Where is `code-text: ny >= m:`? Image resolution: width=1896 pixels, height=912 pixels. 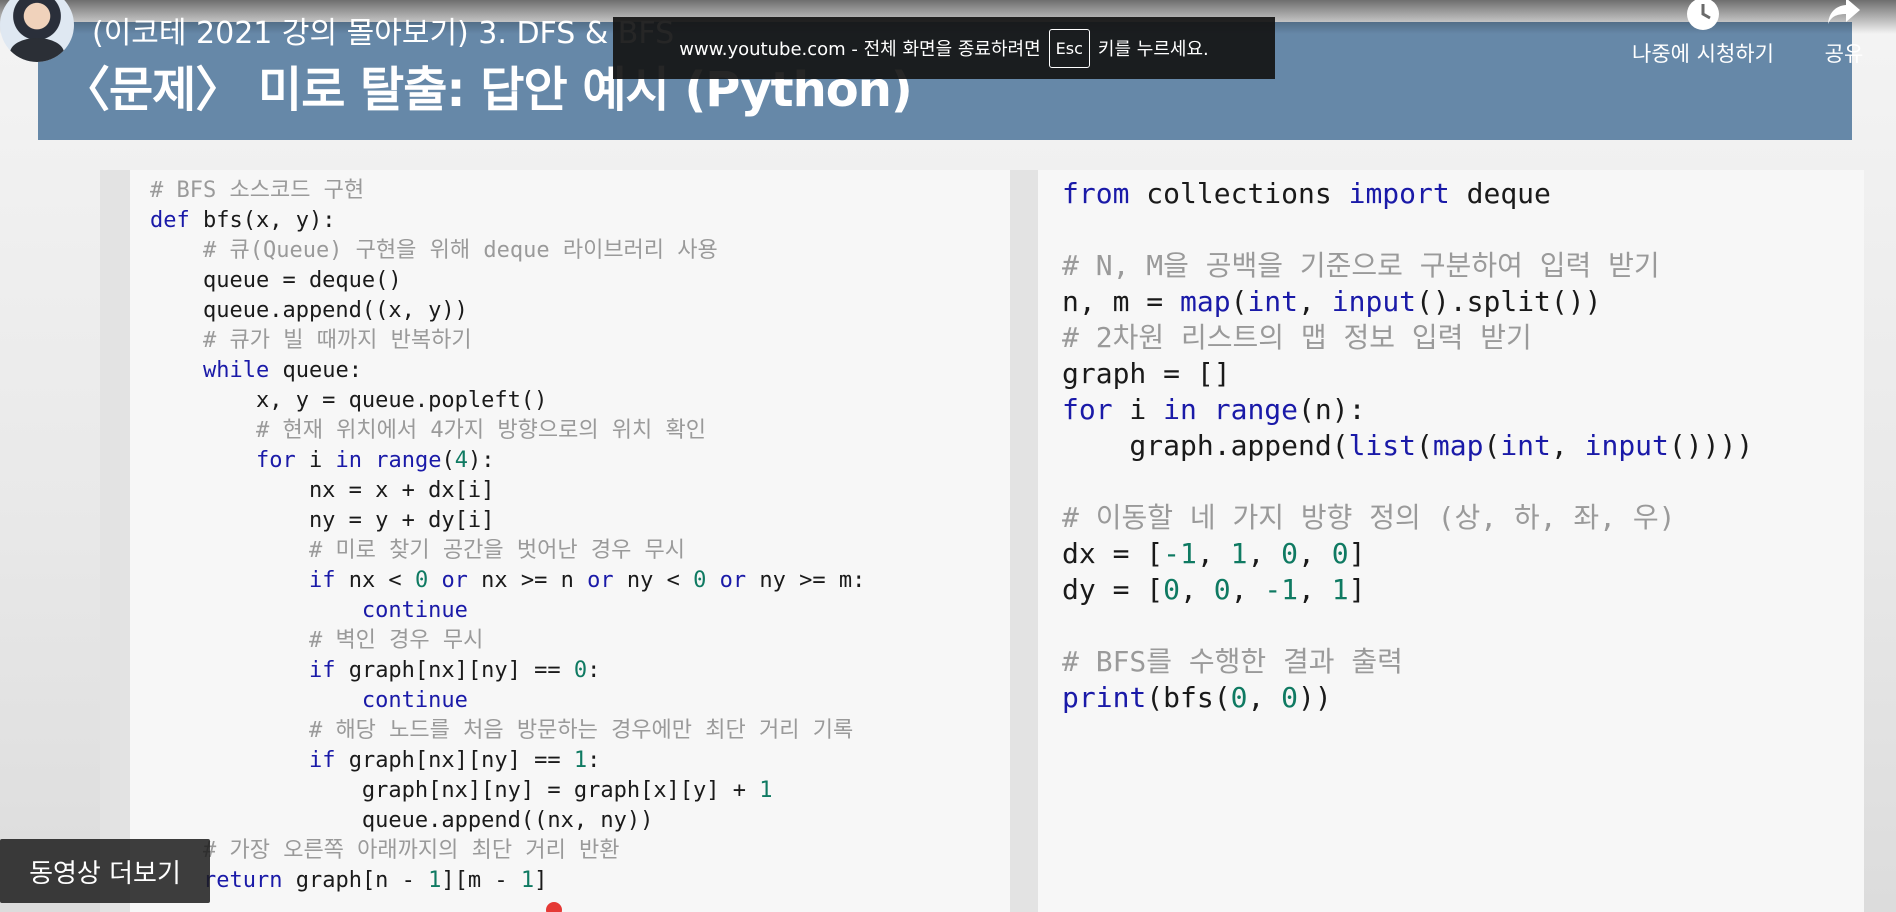
code-text: ny >= m: is located at coordinates (806, 580).